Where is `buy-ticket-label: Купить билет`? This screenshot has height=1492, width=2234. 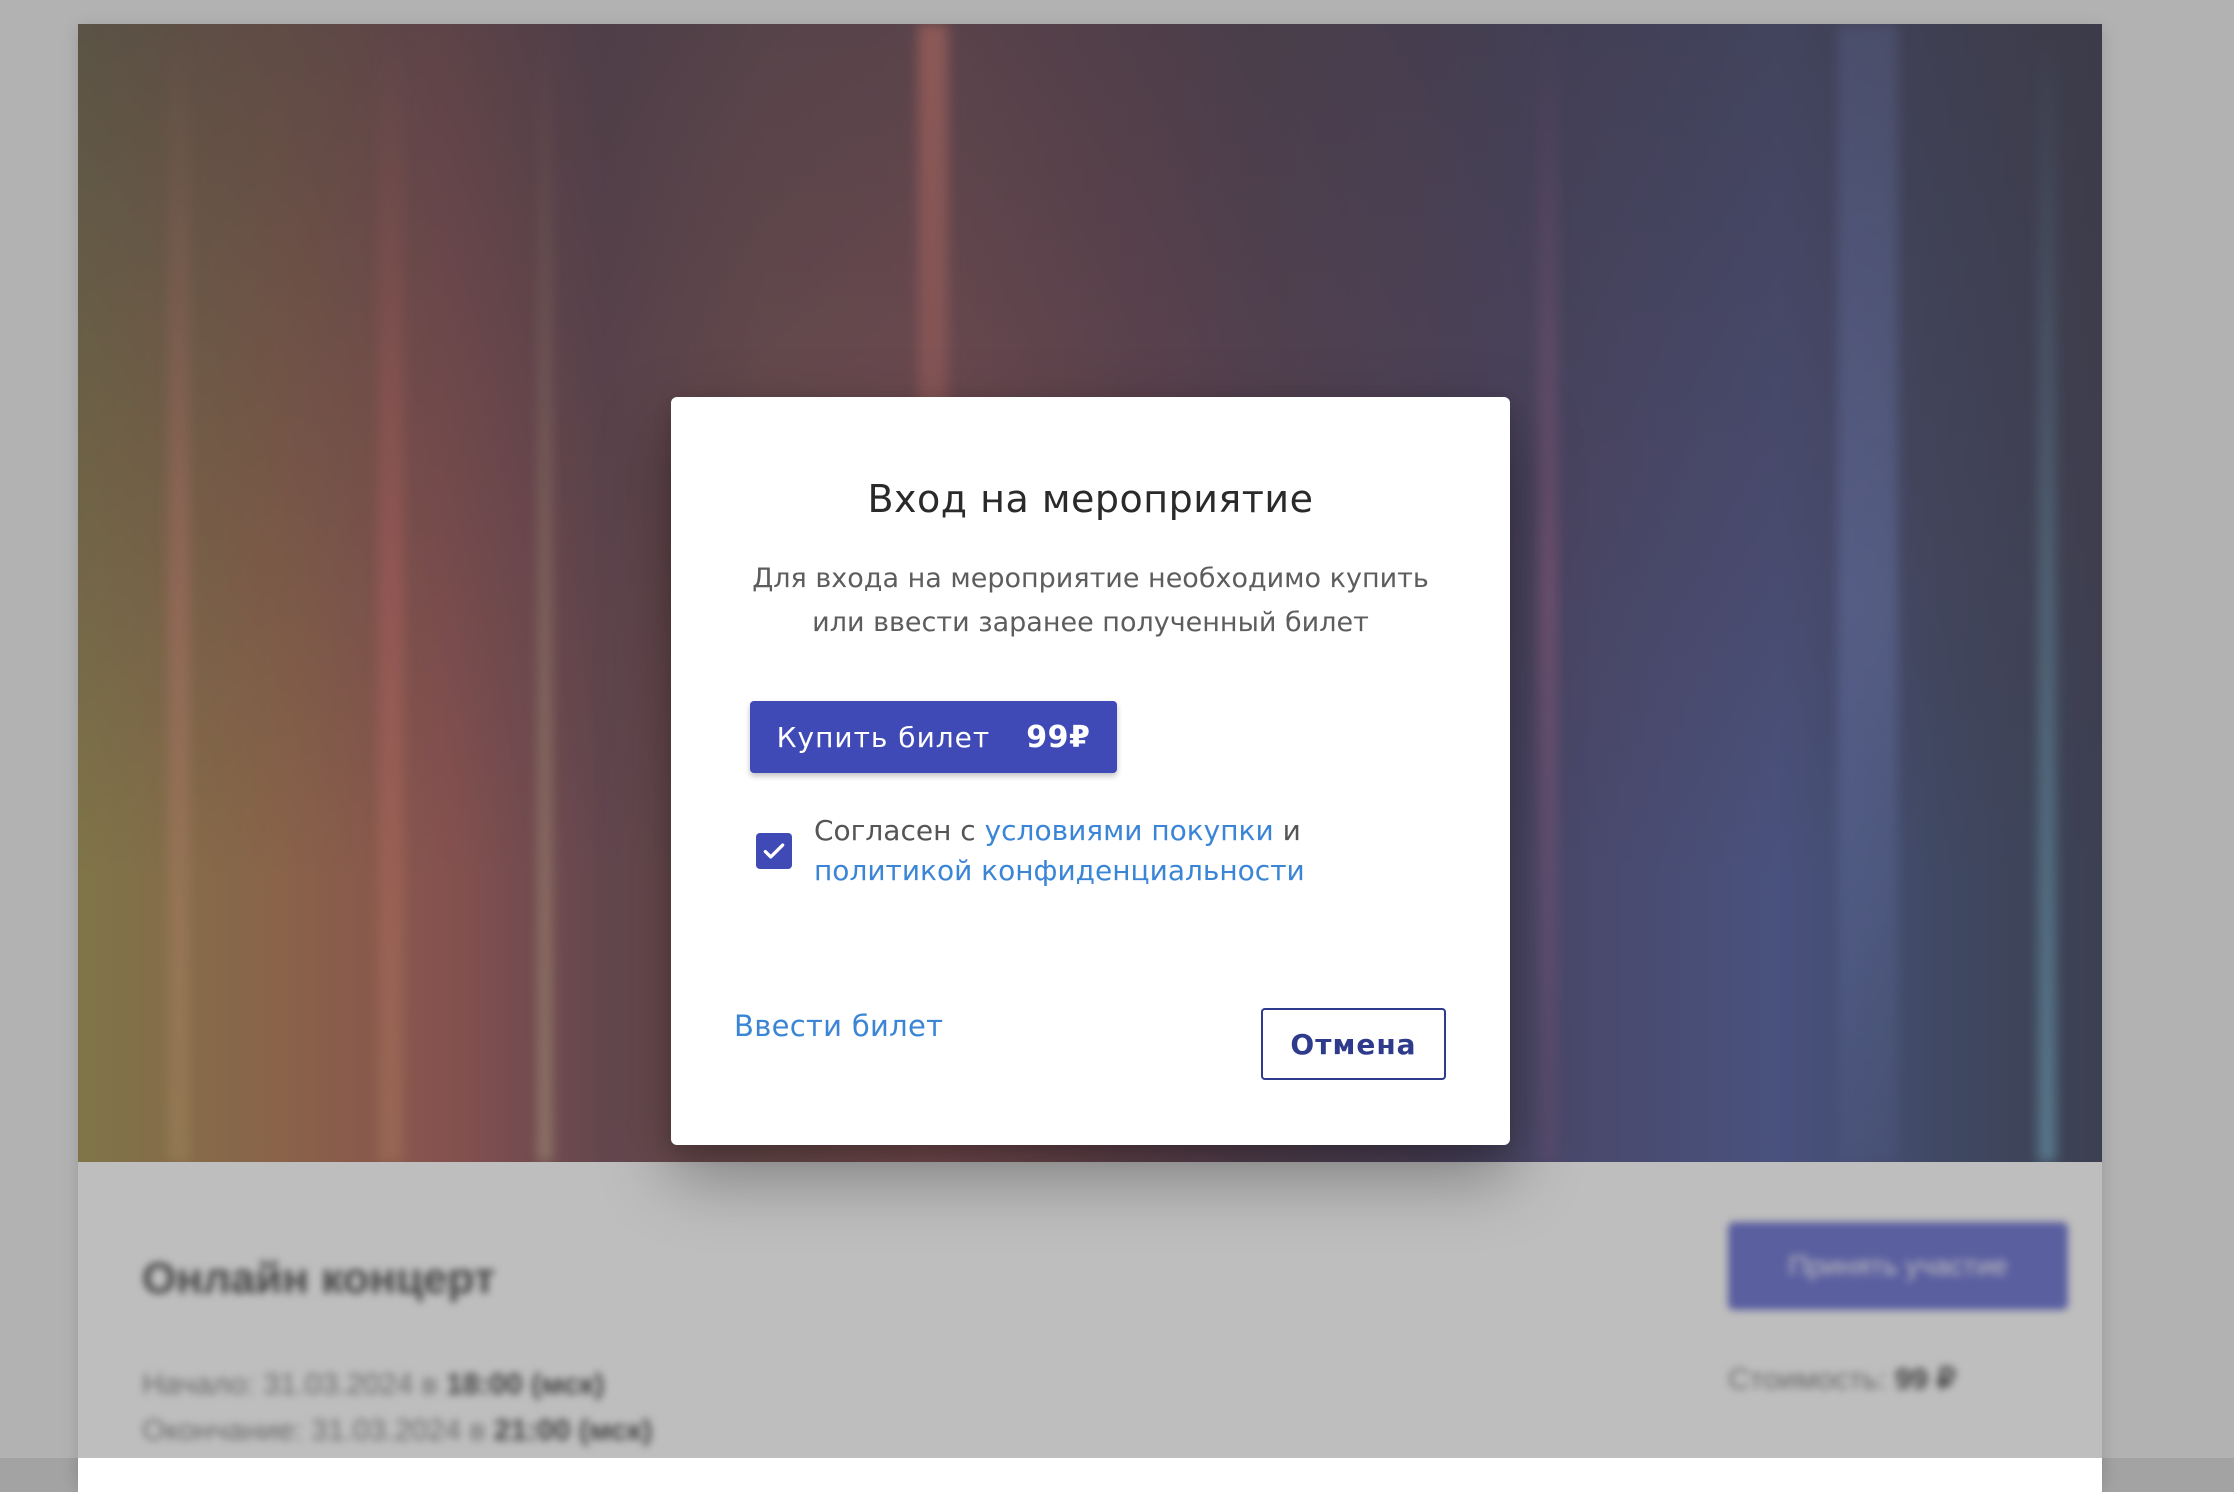
buy-ticket-label: Купить билет is located at coordinates (883, 737).